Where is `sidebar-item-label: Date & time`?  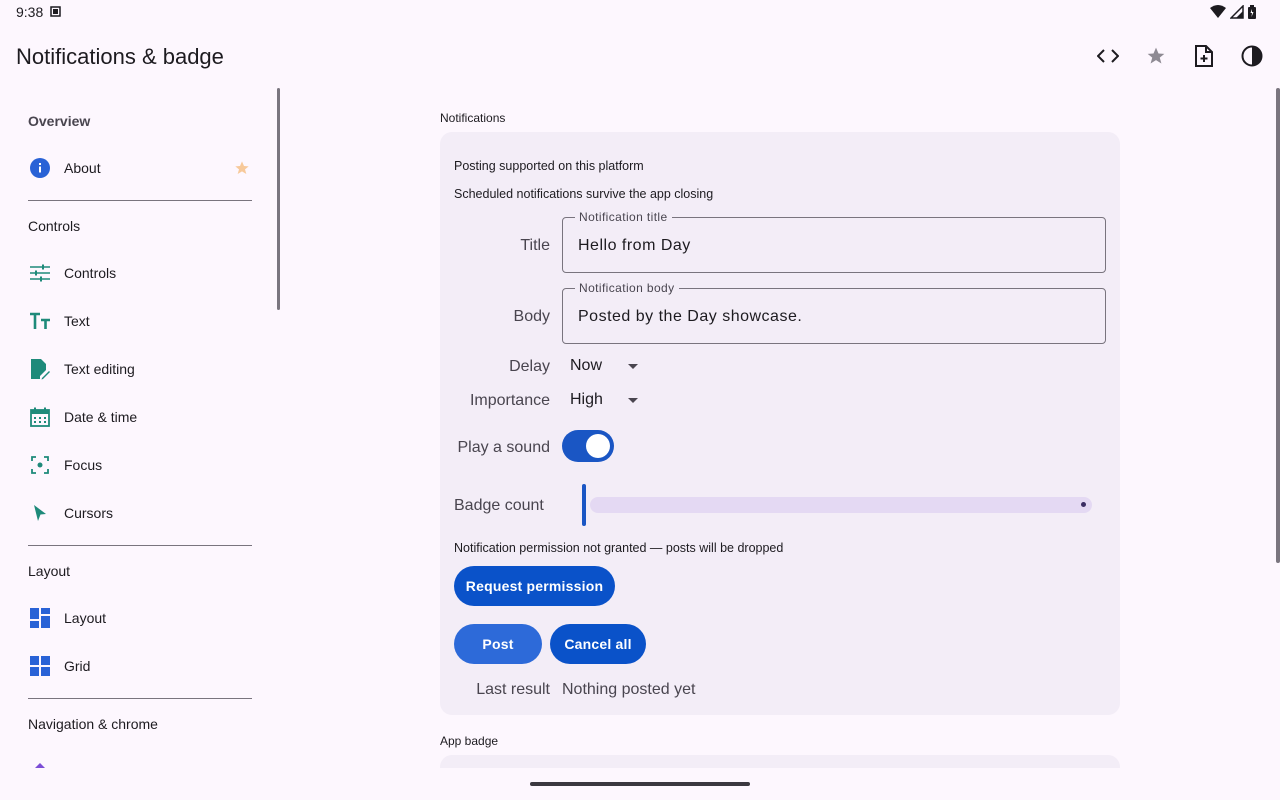
sidebar-item-label: Date & time is located at coordinates (101, 417).